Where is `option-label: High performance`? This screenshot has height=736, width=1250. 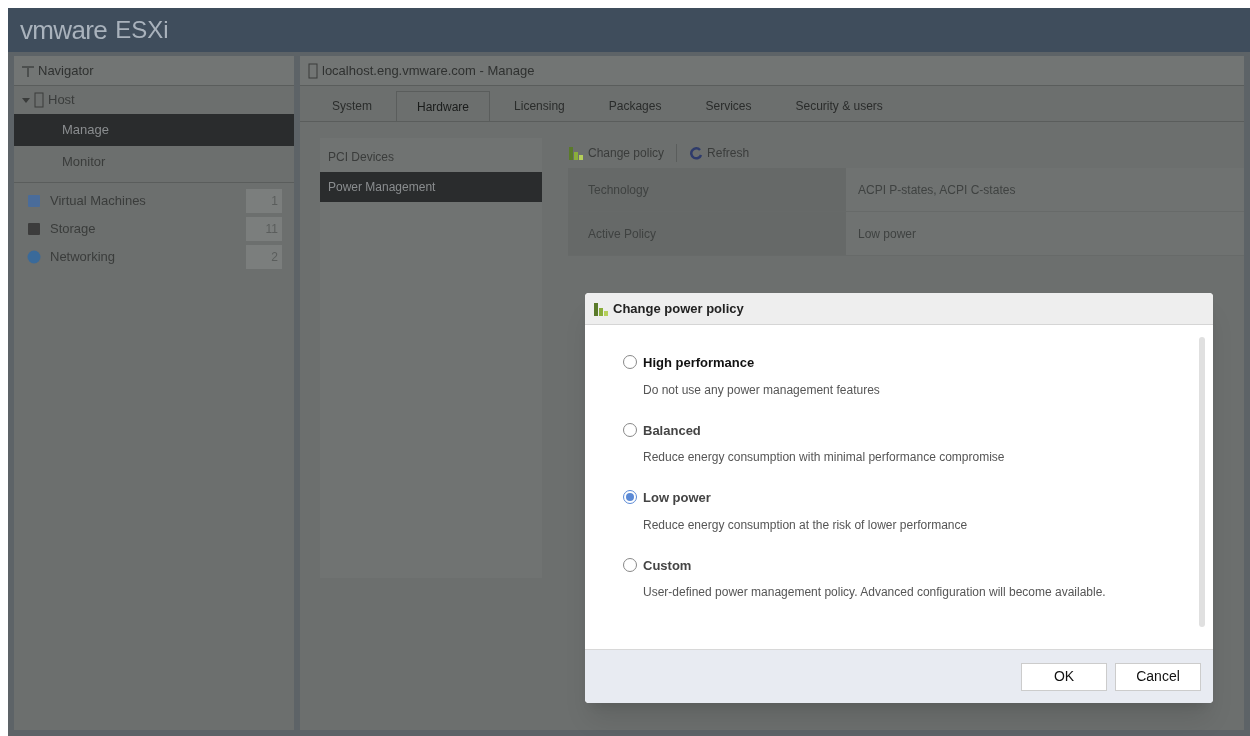
option-label: High performance is located at coordinates (699, 363).